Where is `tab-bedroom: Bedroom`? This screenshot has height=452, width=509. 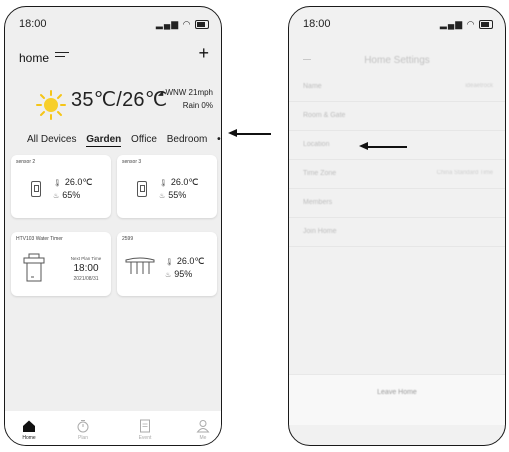
tab-bedroom: Bedroom is located at coordinates (187, 139).